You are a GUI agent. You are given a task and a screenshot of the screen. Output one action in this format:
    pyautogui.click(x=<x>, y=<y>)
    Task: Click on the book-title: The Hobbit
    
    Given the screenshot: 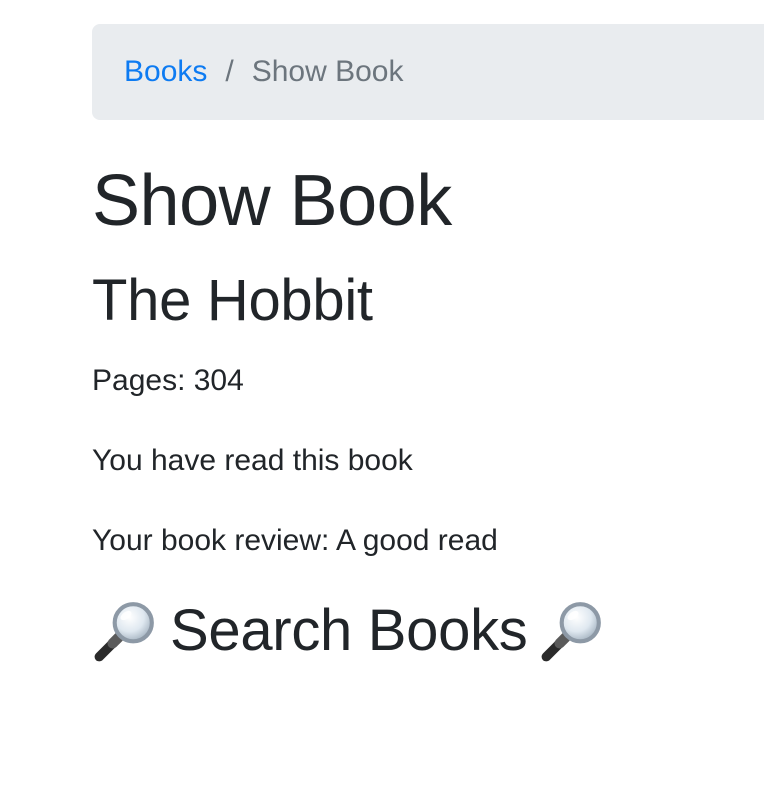 What is the action you would take?
    pyautogui.click(x=232, y=300)
    